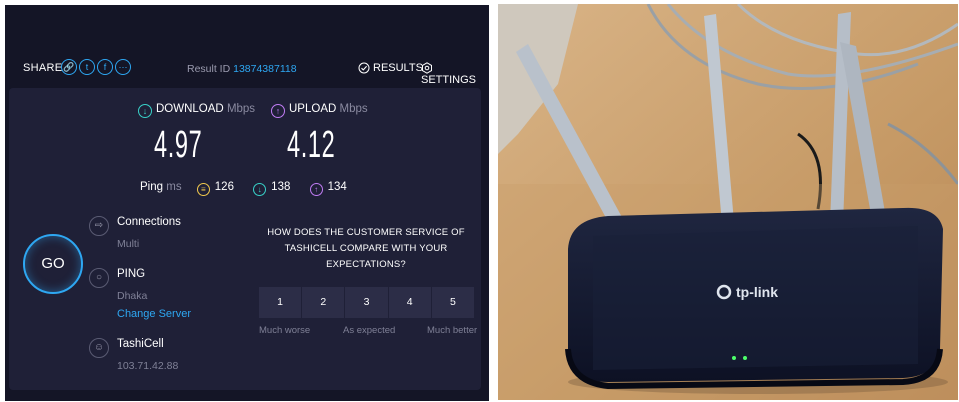  Describe the element at coordinates (123, 67) in the screenshot. I see `more-icon: ⋯` at that location.